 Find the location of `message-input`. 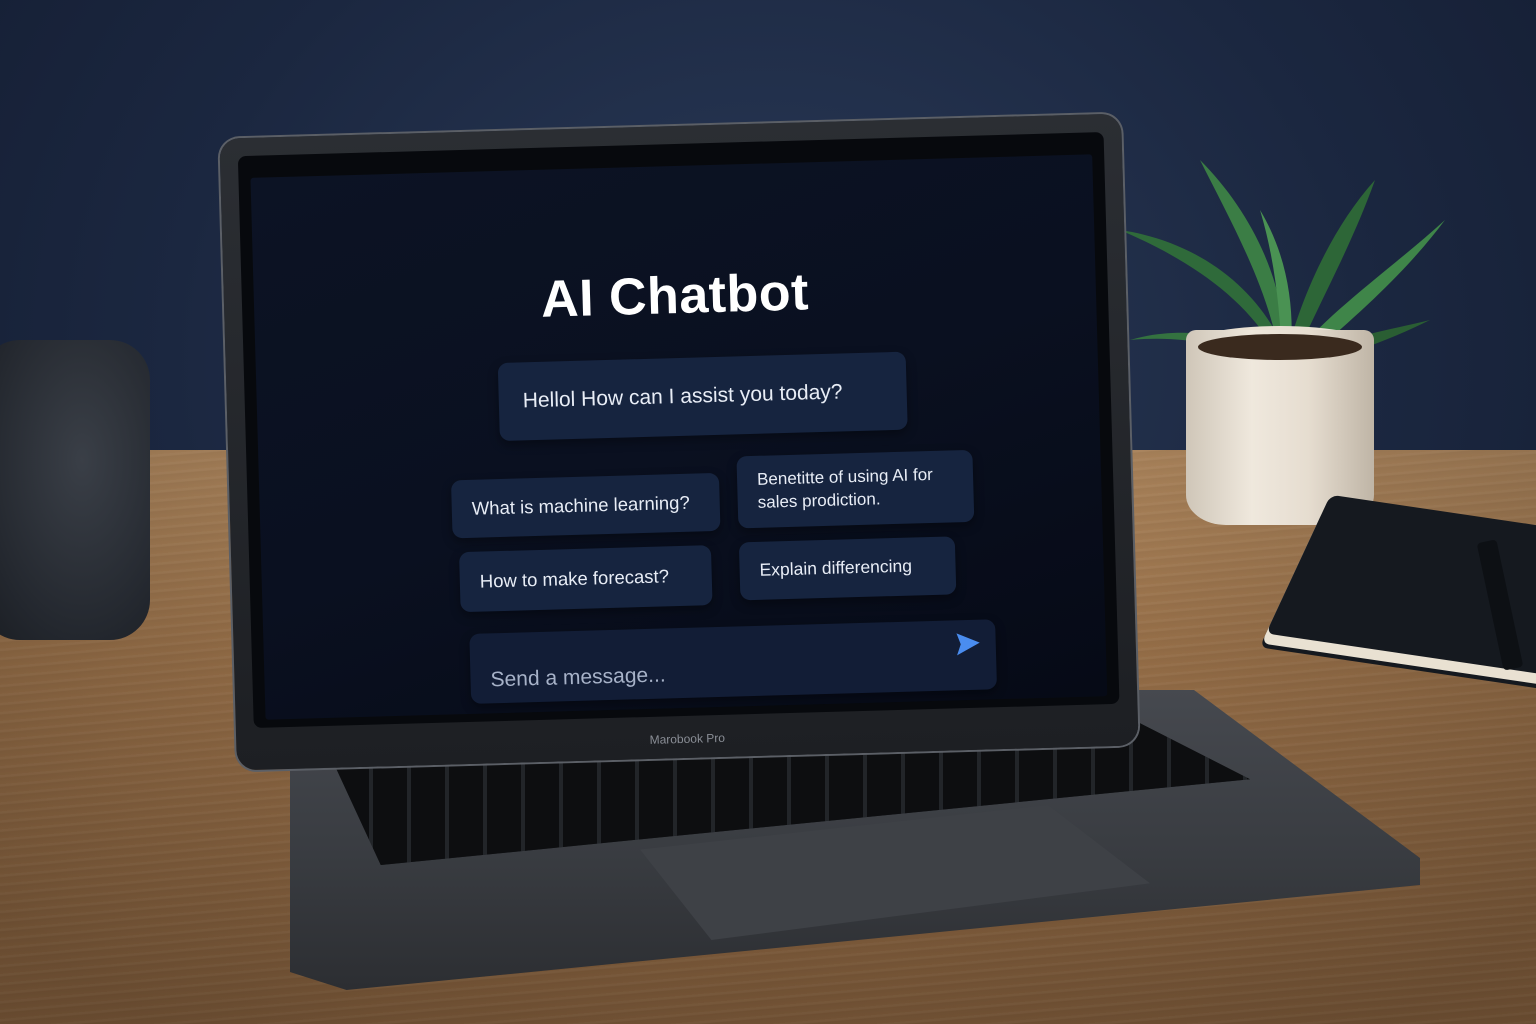

message-input is located at coordinates (710, 674).